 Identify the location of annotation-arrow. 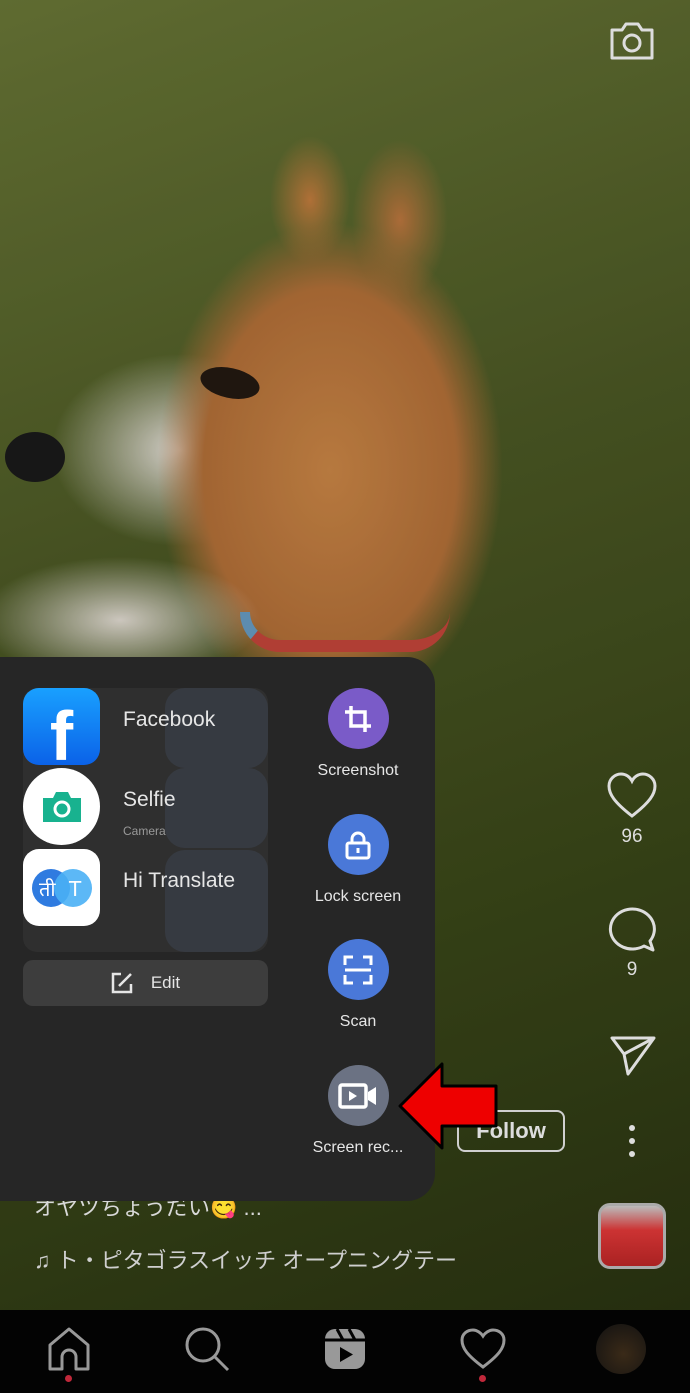
(448, 1106).